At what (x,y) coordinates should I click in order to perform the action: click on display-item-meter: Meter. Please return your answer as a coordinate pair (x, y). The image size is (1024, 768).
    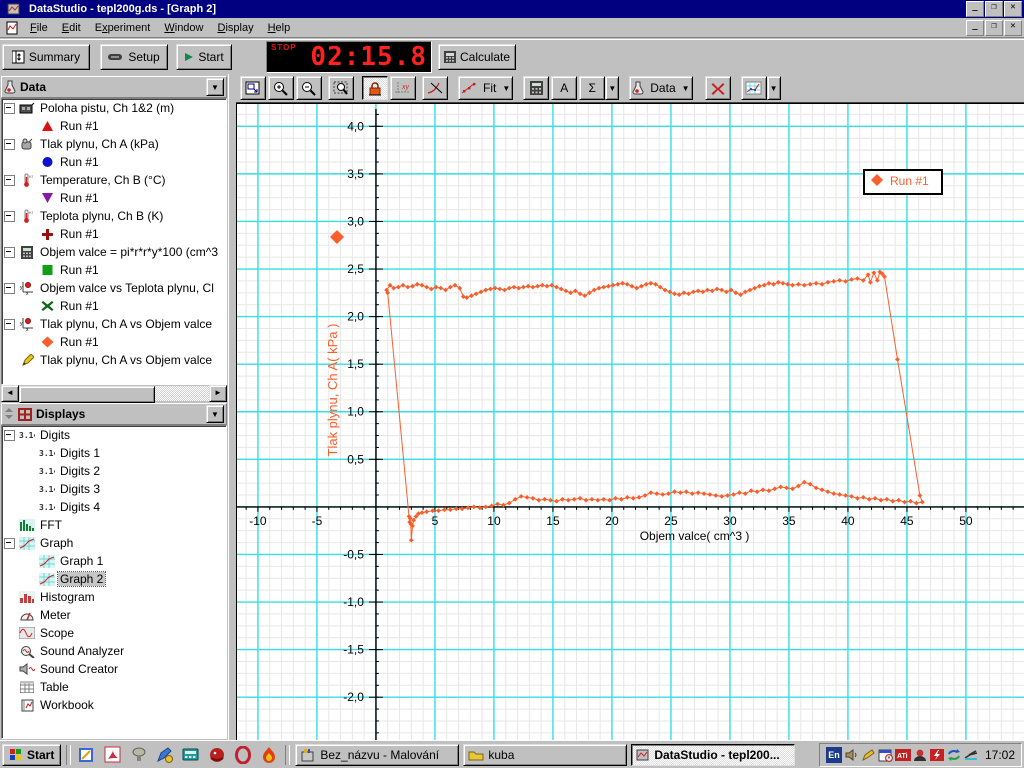
    Looking at the image, I should click on (114, 615).